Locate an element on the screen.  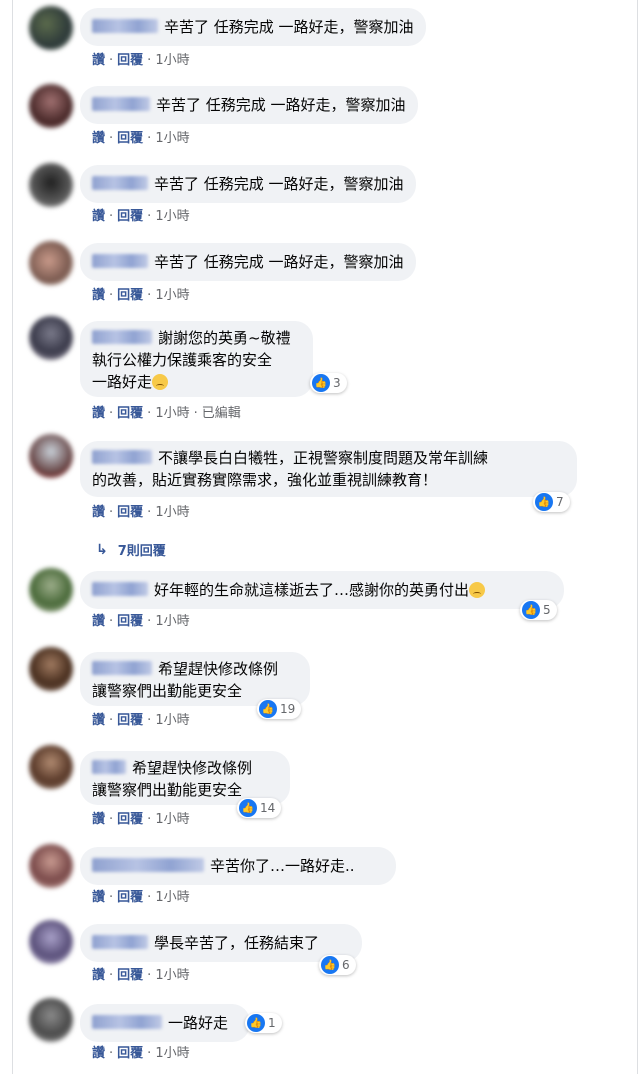
reaction-count: 👍 7 is located at coordinates (551, 502).